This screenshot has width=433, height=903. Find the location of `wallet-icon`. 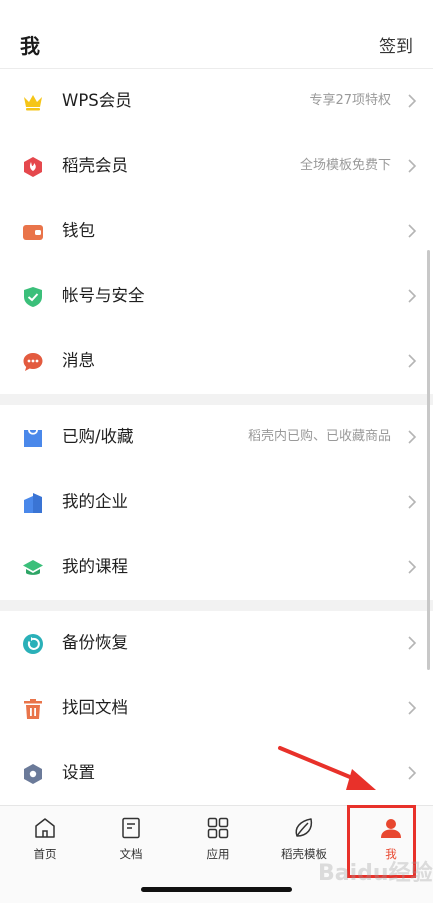

wallet-icon is located at coordinates (33, 232).